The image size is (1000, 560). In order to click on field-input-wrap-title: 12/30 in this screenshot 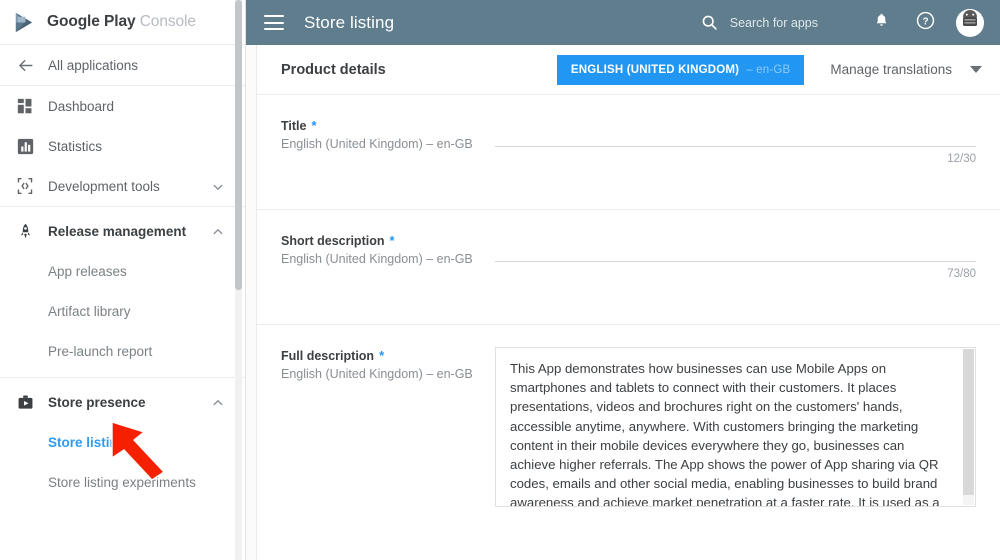, I will do `click(734, 163)`.